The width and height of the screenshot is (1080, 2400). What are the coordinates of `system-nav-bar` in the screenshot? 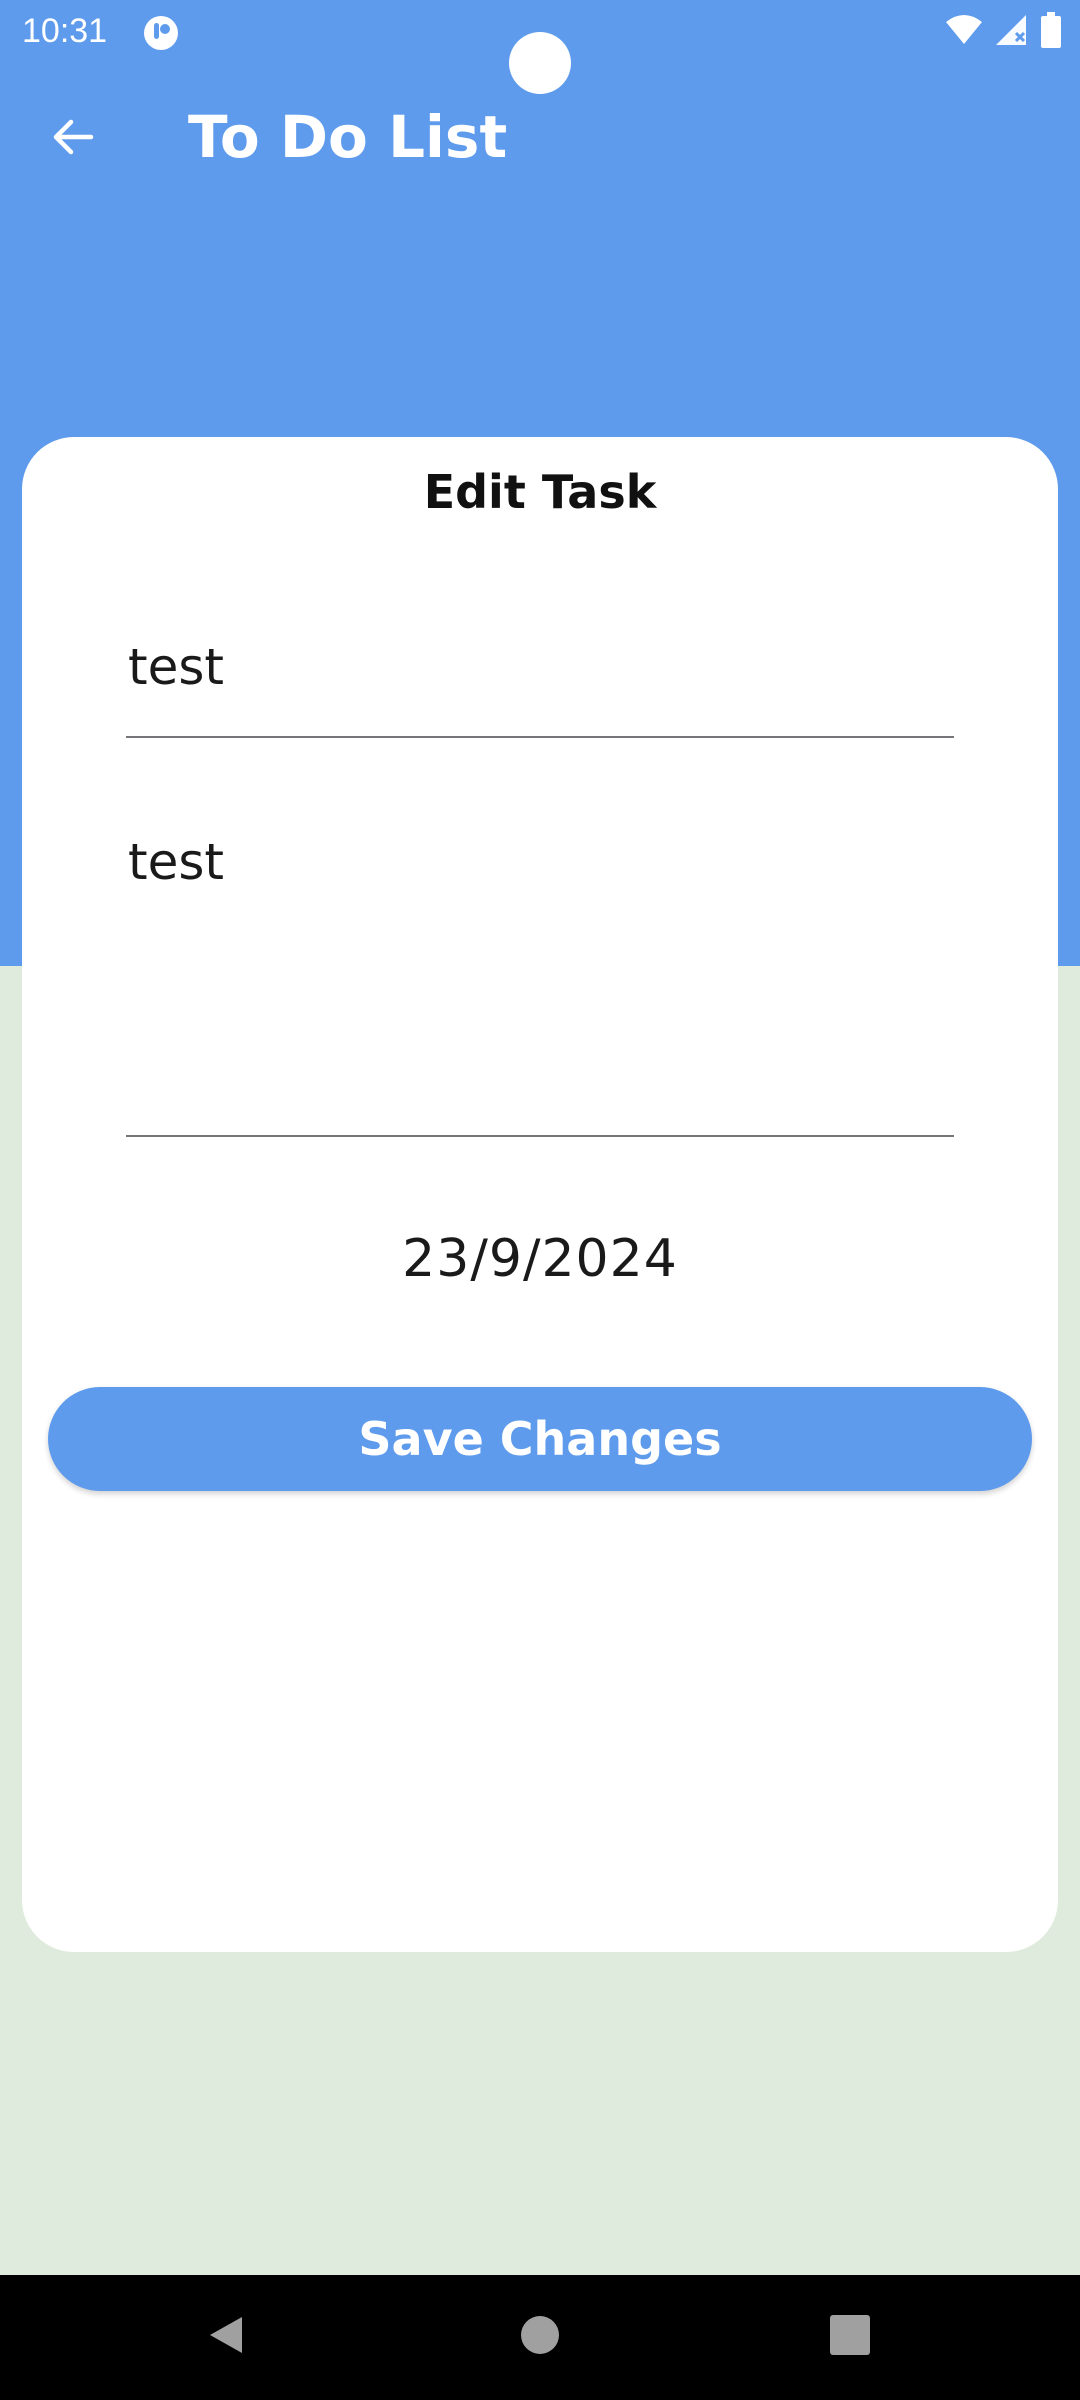 It's located at (540, 2337).